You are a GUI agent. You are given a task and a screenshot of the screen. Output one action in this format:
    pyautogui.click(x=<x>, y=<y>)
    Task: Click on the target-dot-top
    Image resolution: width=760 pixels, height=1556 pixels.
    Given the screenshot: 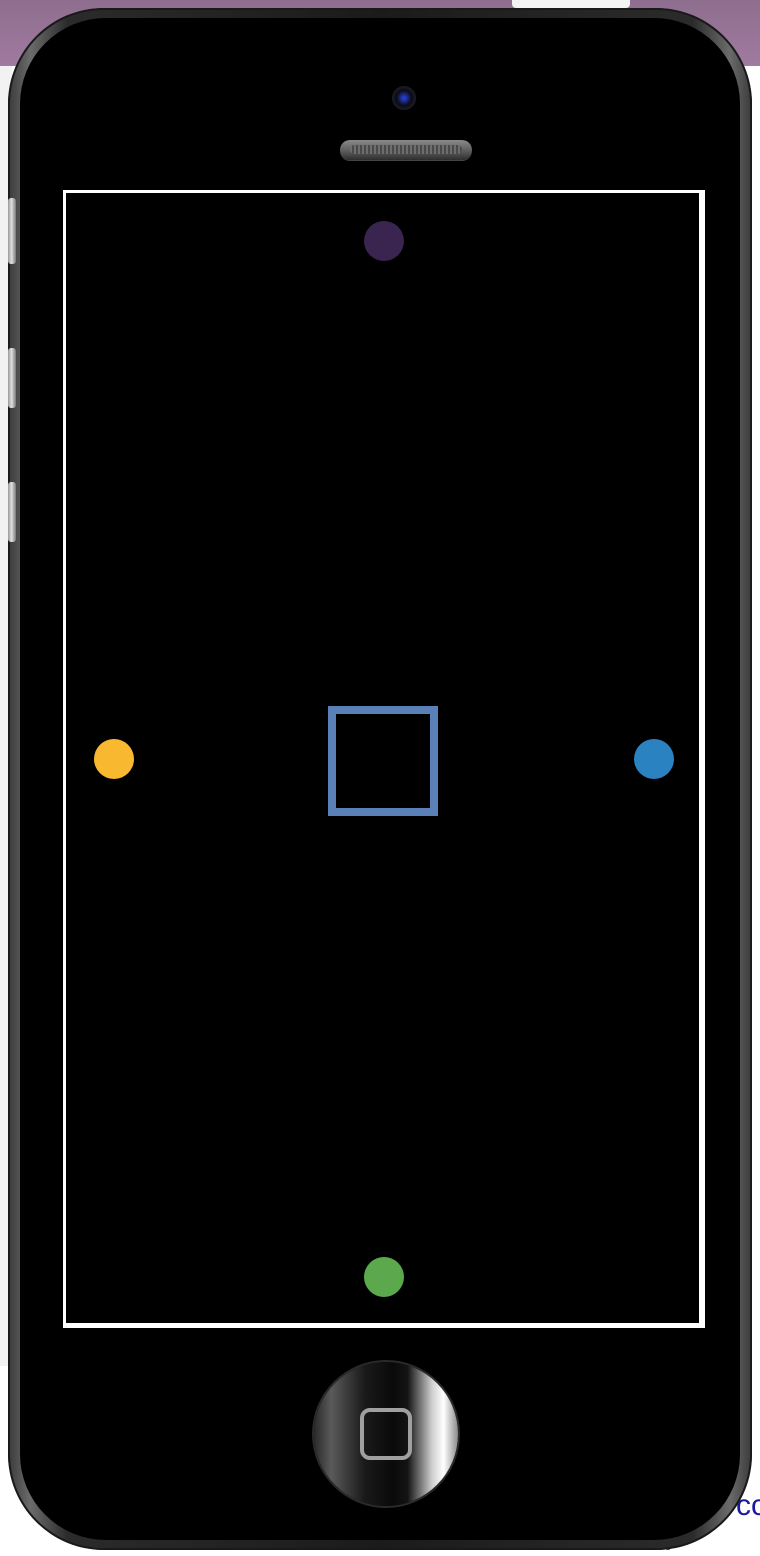 What is the action you would take?
    pyautogui.click(x=384, y=241)
    